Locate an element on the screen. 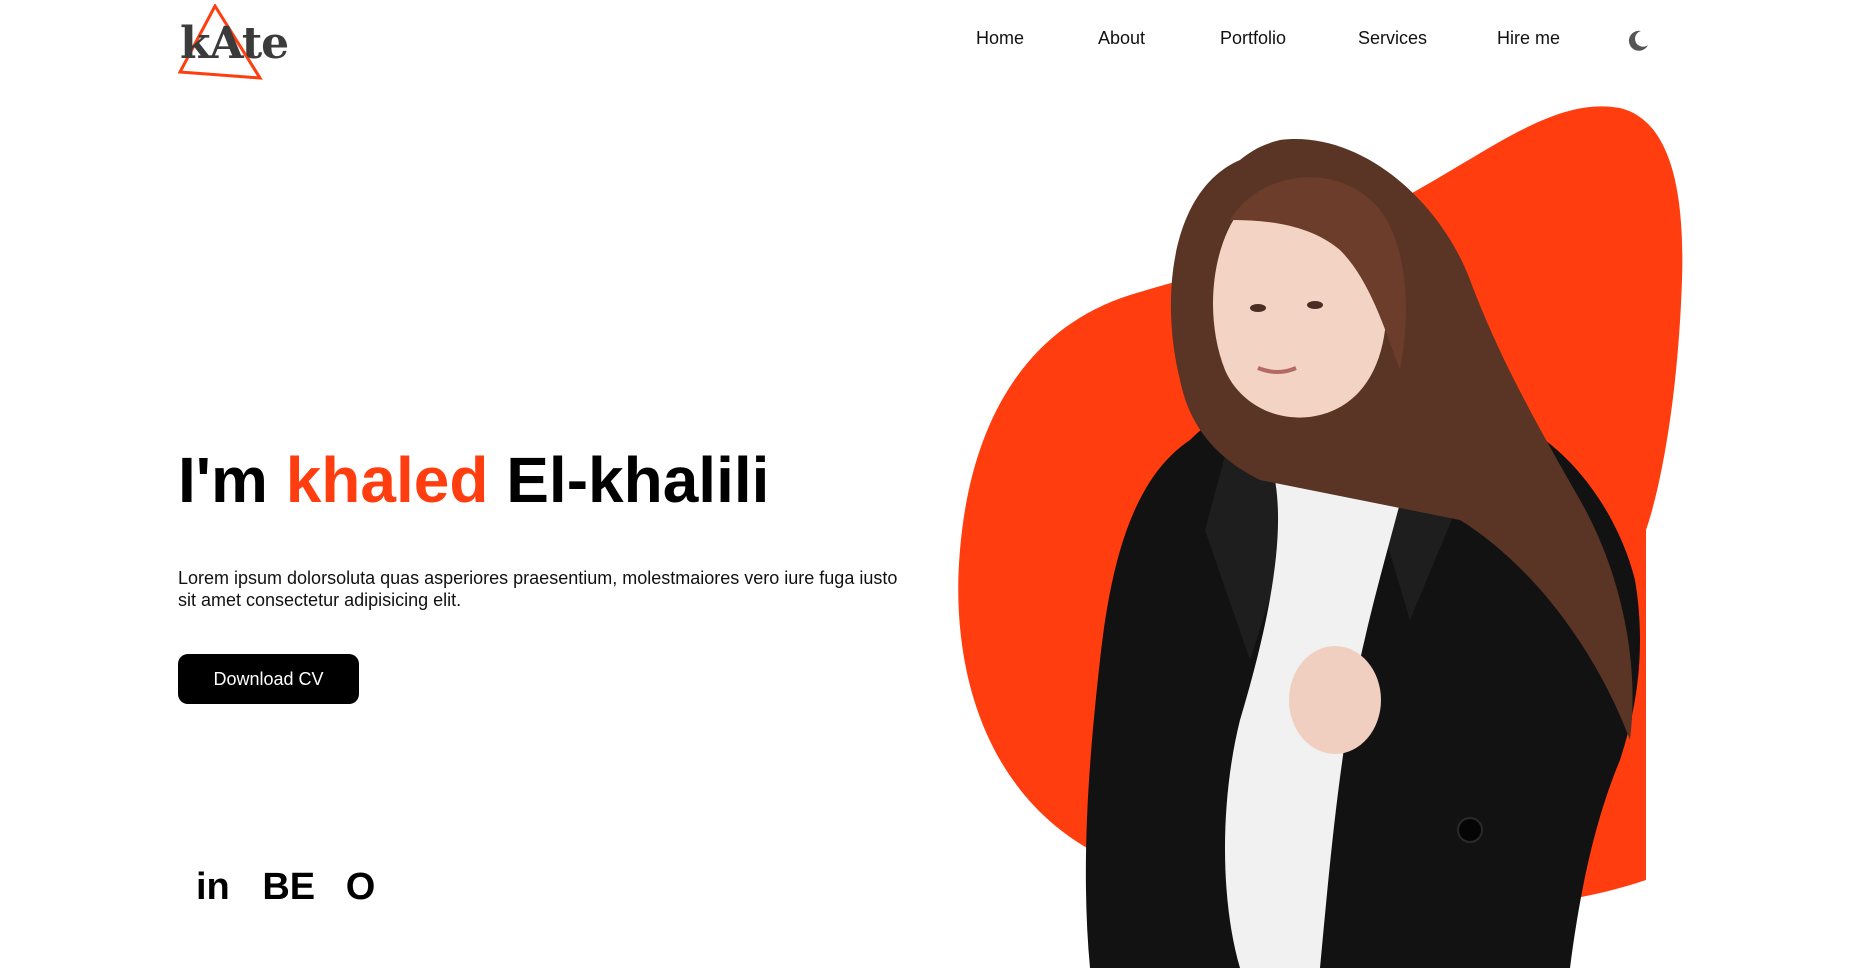 Image resolution: width=1864 pixels, height=968 pixels. hero-title-name-accent: khaled is located at coordinates (387, 480).